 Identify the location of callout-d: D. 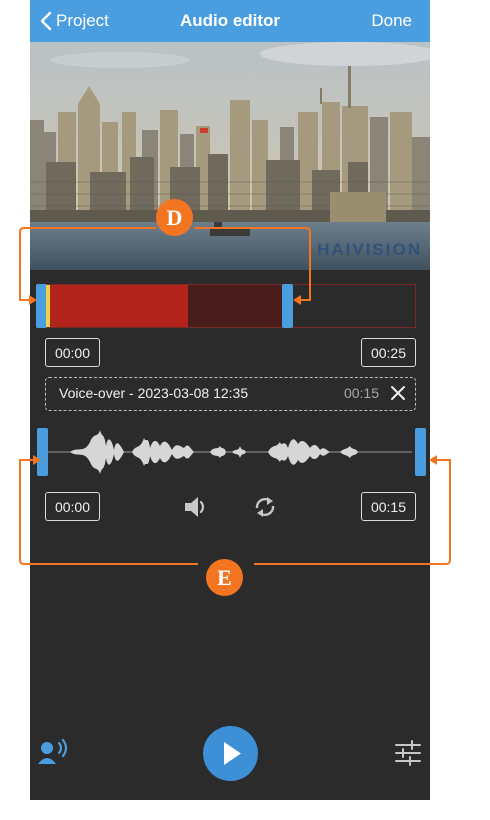
(174, 217).